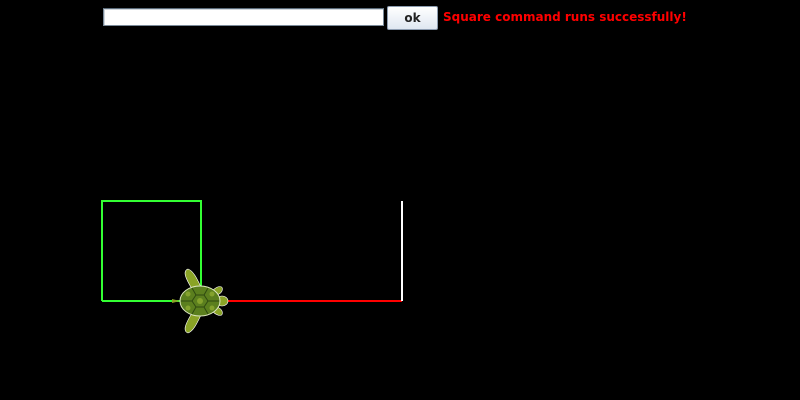  I want to click on ok-button: ok, so click(412, 18).